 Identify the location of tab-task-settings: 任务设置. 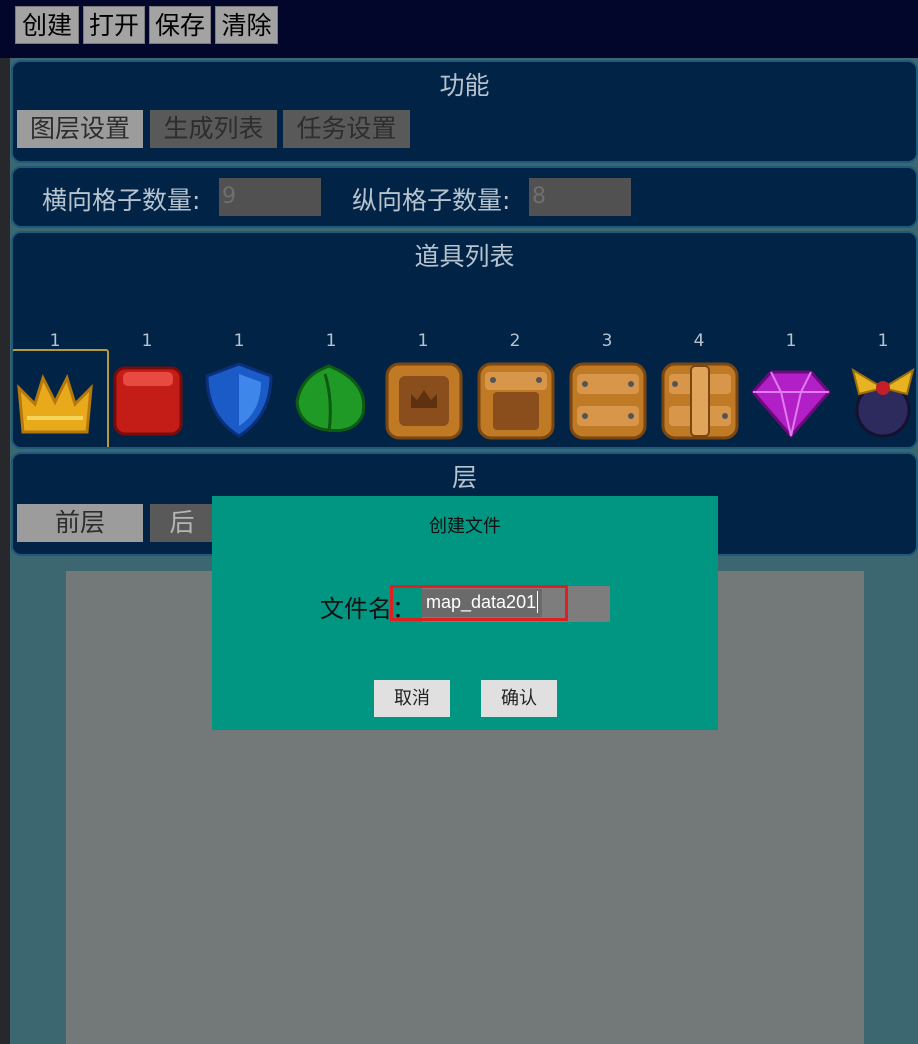
(346, 129).